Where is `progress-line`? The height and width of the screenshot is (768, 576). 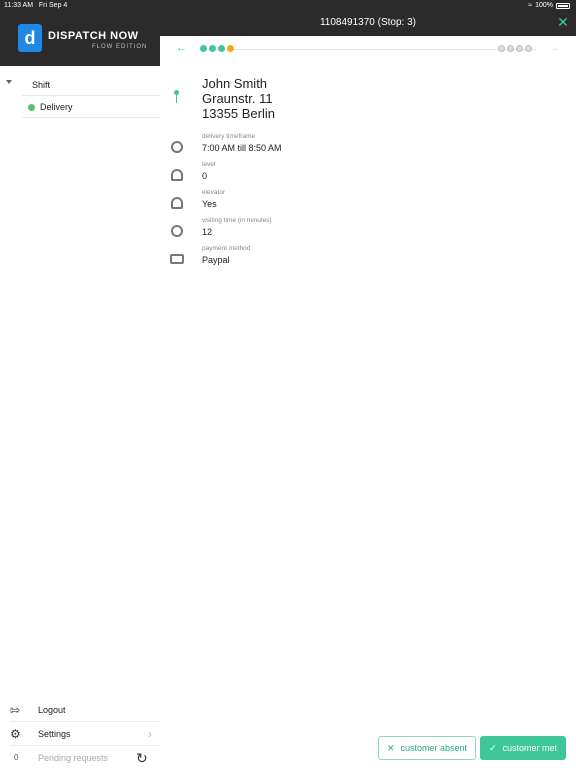
progress-line is located at coordinates (368, 49).